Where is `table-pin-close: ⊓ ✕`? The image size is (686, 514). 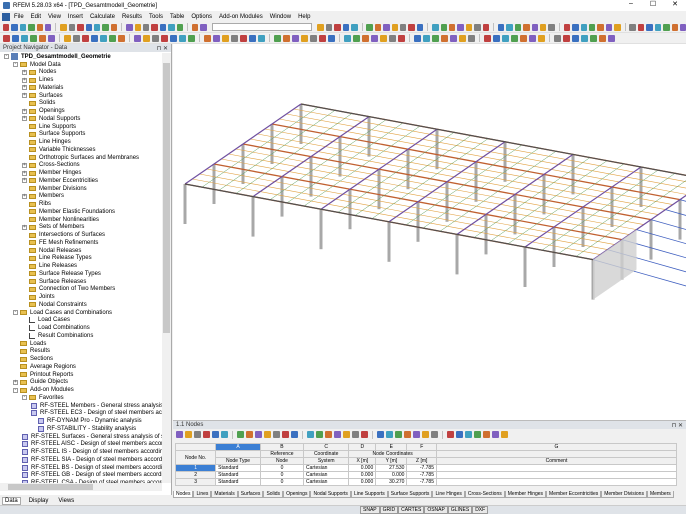
table-pin-close: ⊓ ✕ is located at coordinates (677, 425).